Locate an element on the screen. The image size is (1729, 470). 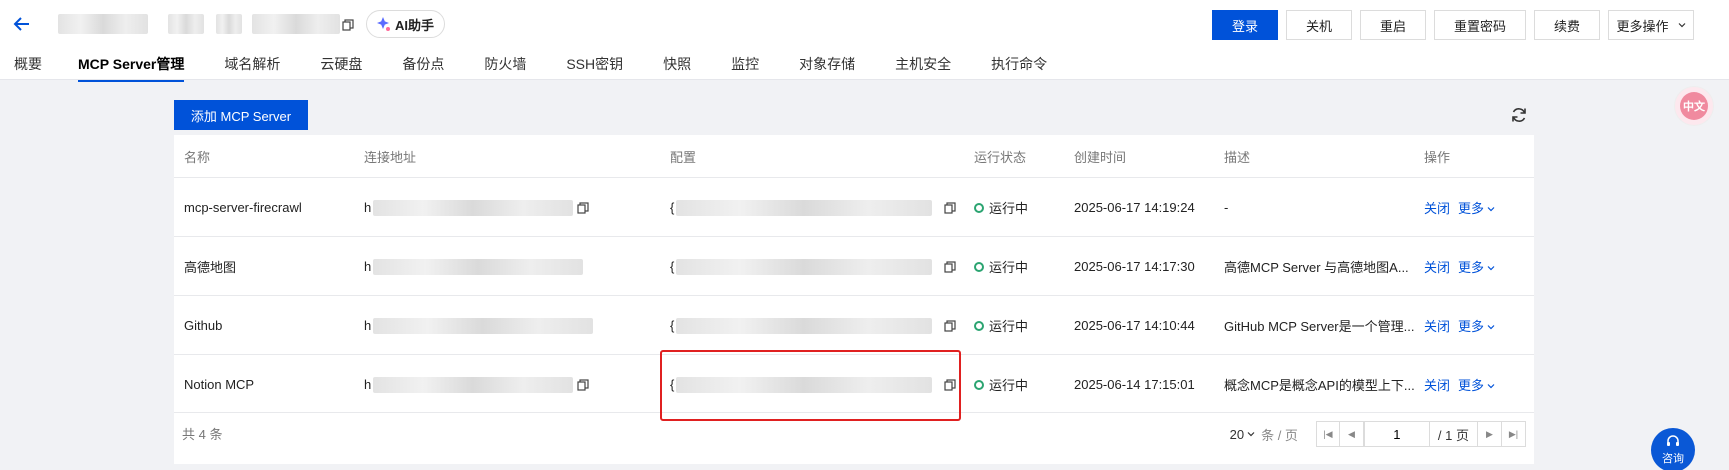
redacted-instance-region is located at coordinates (296, 24).